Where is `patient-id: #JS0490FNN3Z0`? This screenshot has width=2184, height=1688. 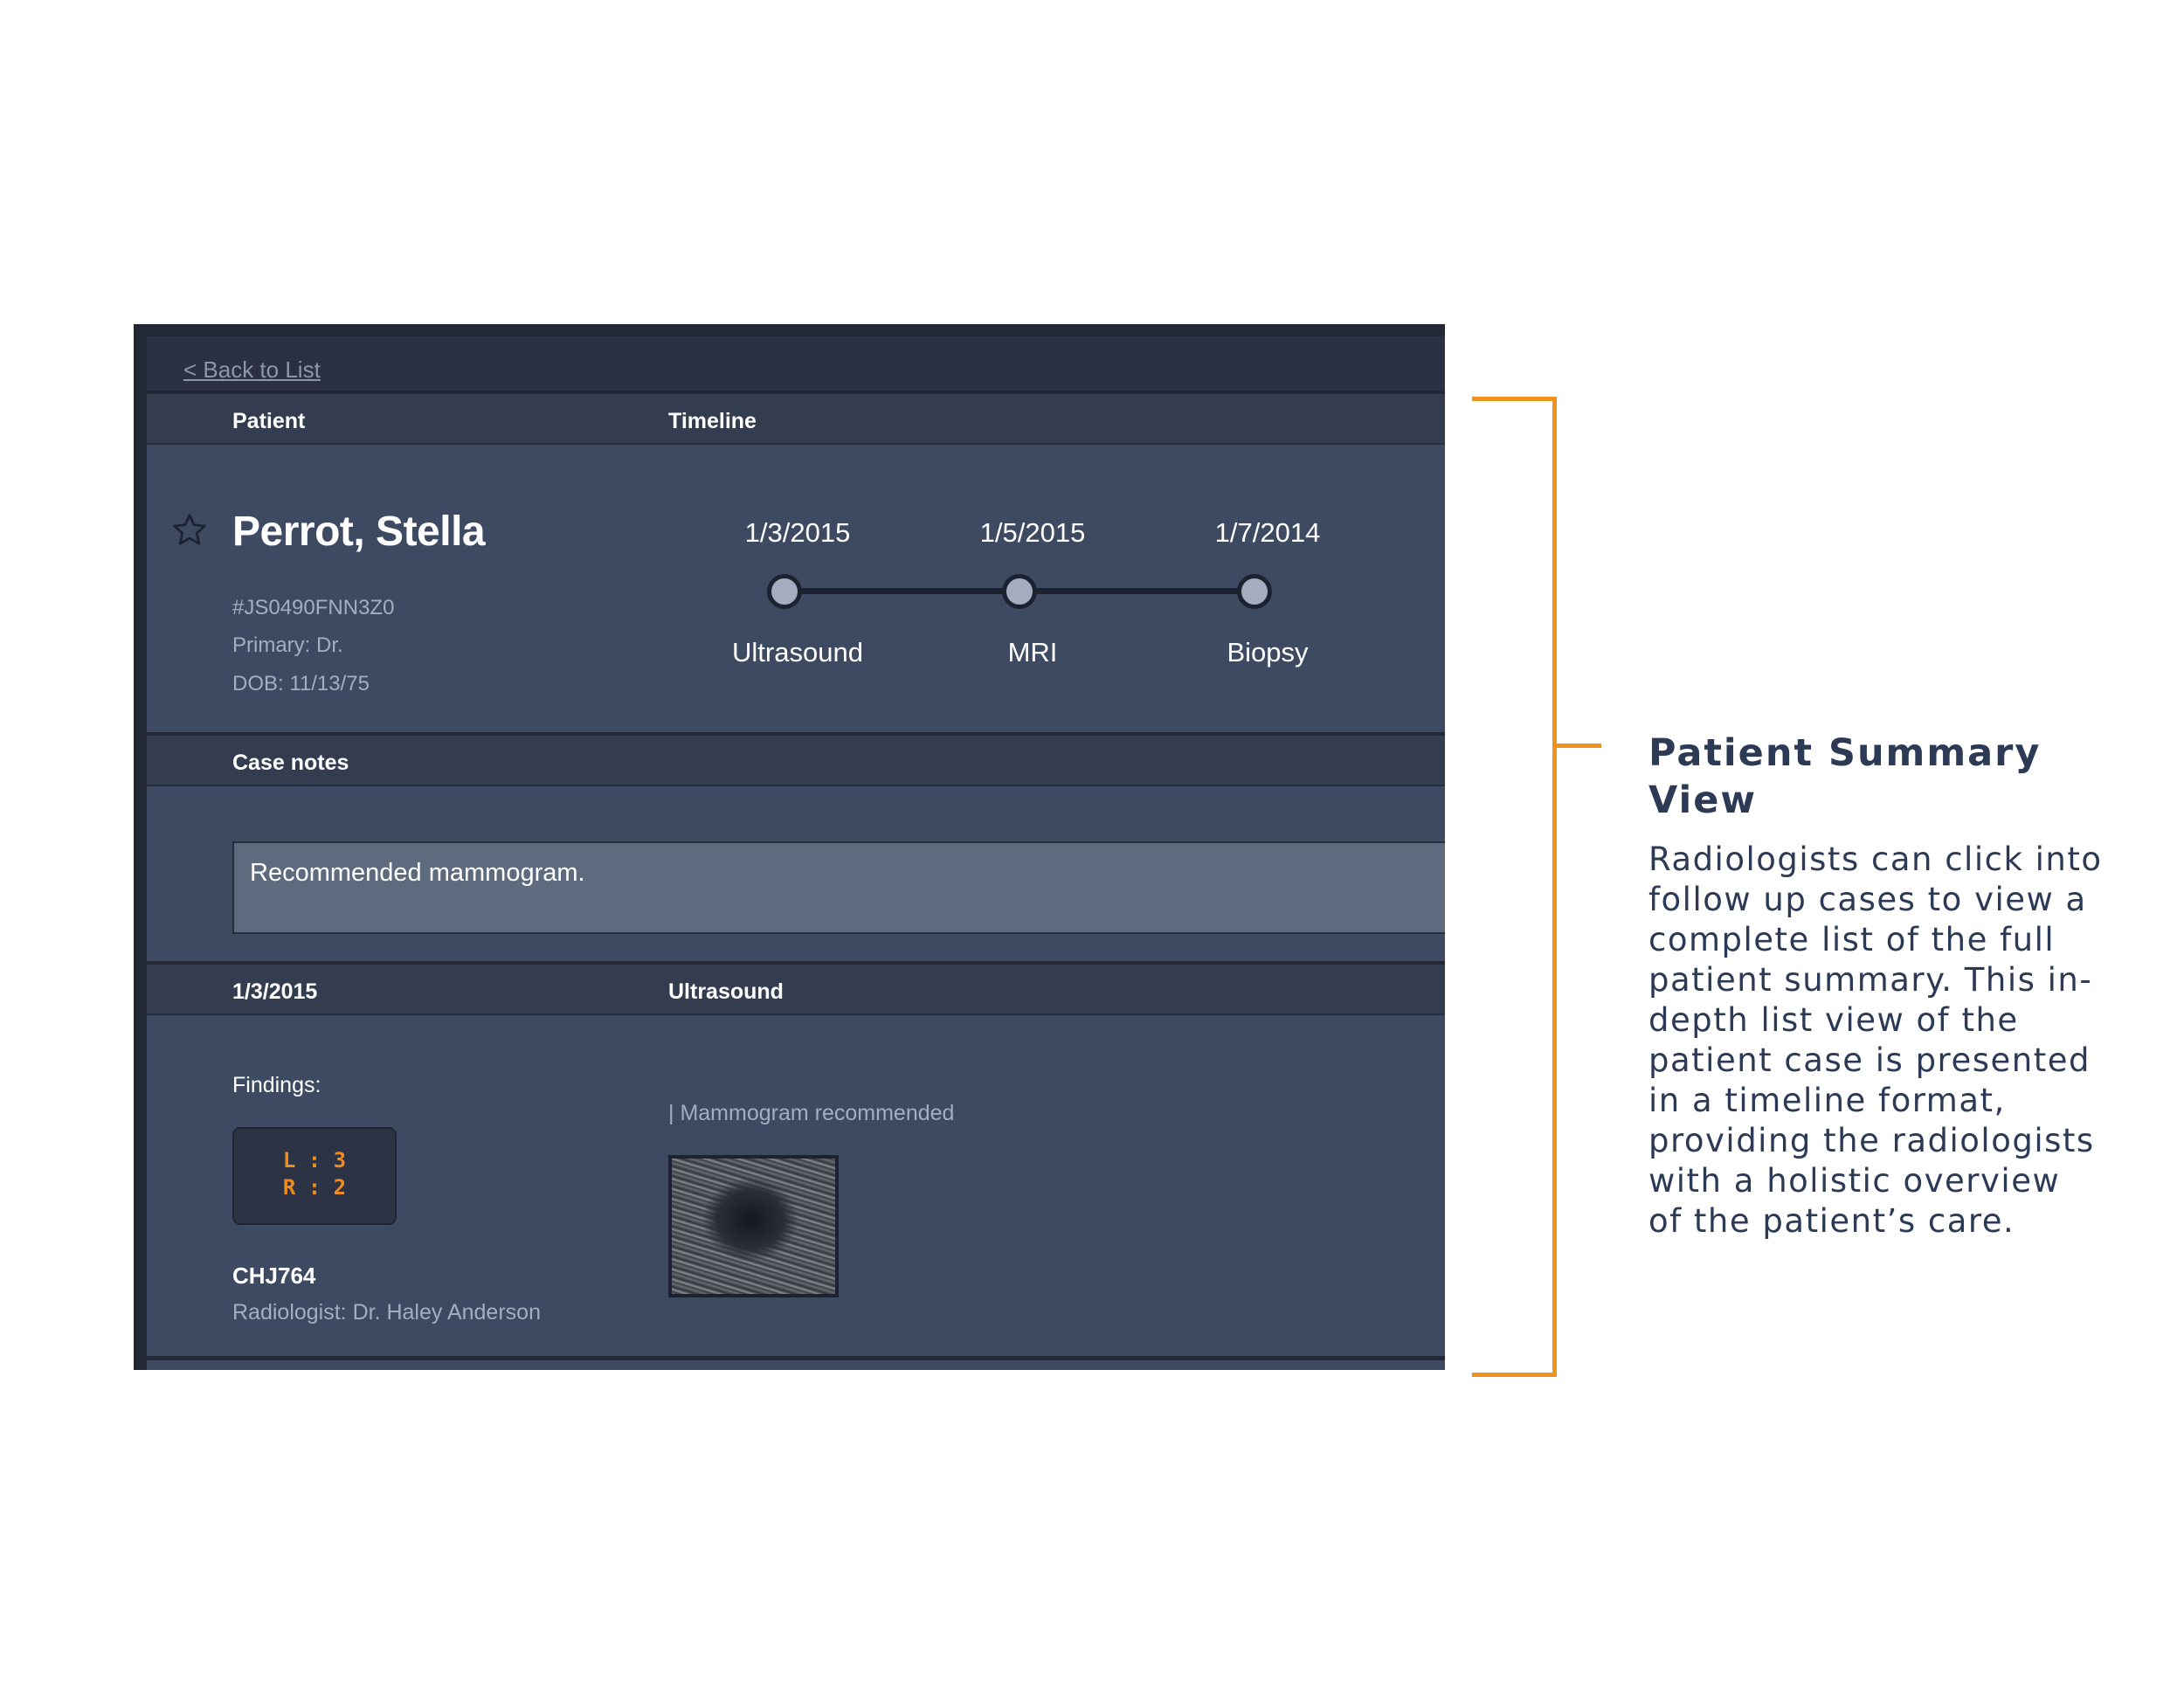
patient-id: #JS0490FNN3Z0 is located at coordinates (313, 607).